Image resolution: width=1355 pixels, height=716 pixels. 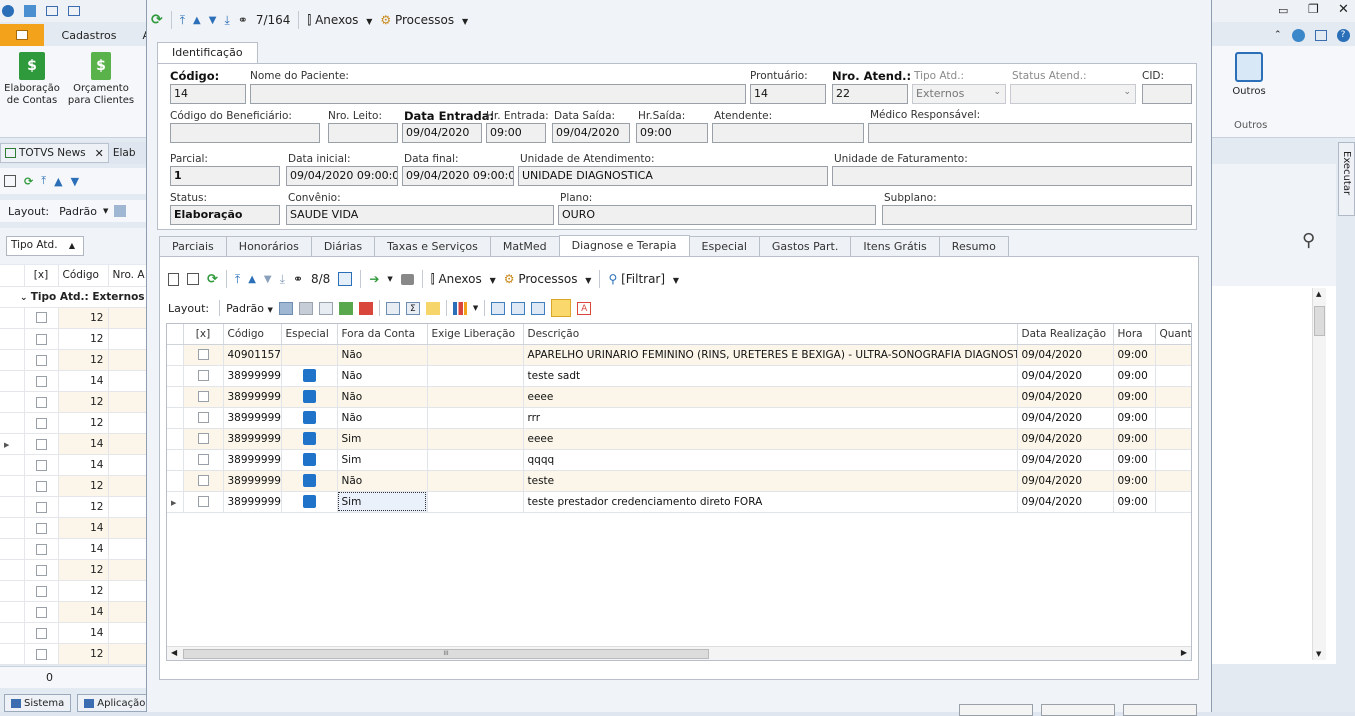 What do you see at coordinates (679, 376) in the screenshot?
I see `table-row: 38999999 Não teste sadt 09/04/2020 09:00` at bounding box center [679, 376].